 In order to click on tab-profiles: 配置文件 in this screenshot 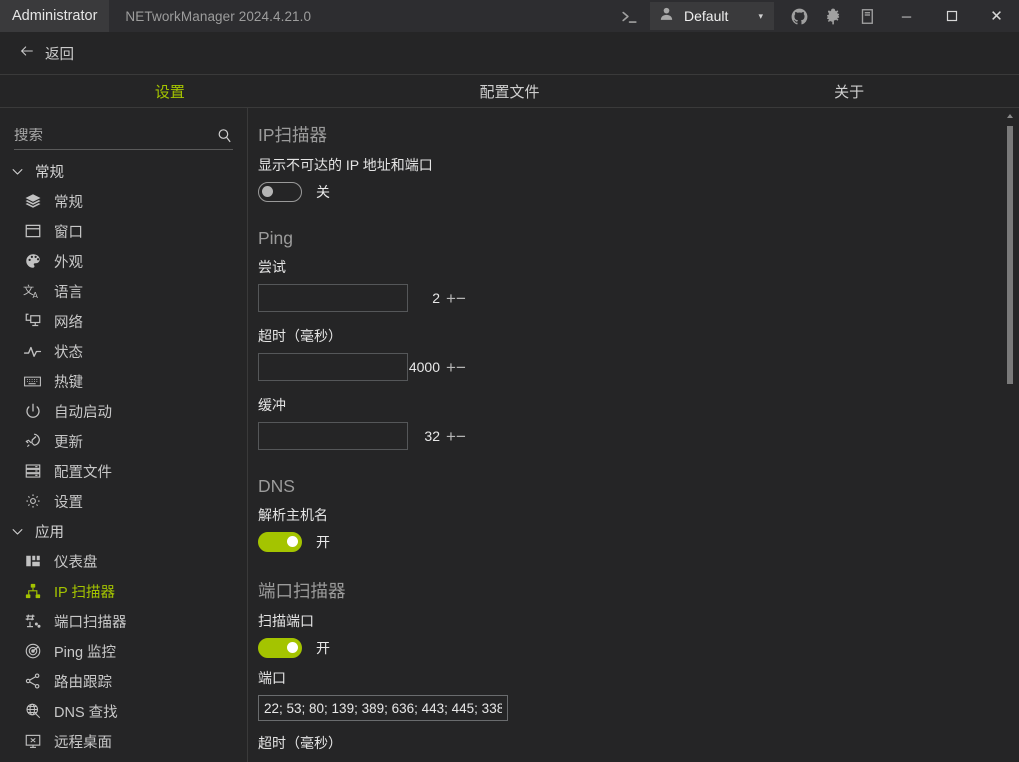, I will do `click(510, 91)`.